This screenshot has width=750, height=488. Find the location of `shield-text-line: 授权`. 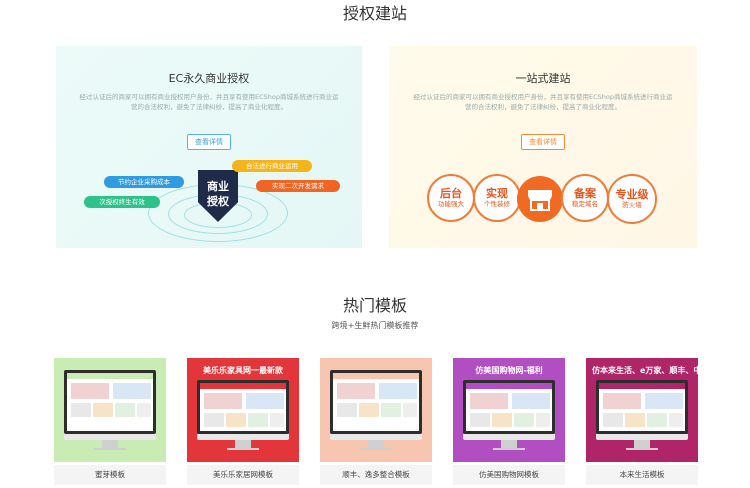

shield-text-line: 授权 is located at coordinates (218, 201).